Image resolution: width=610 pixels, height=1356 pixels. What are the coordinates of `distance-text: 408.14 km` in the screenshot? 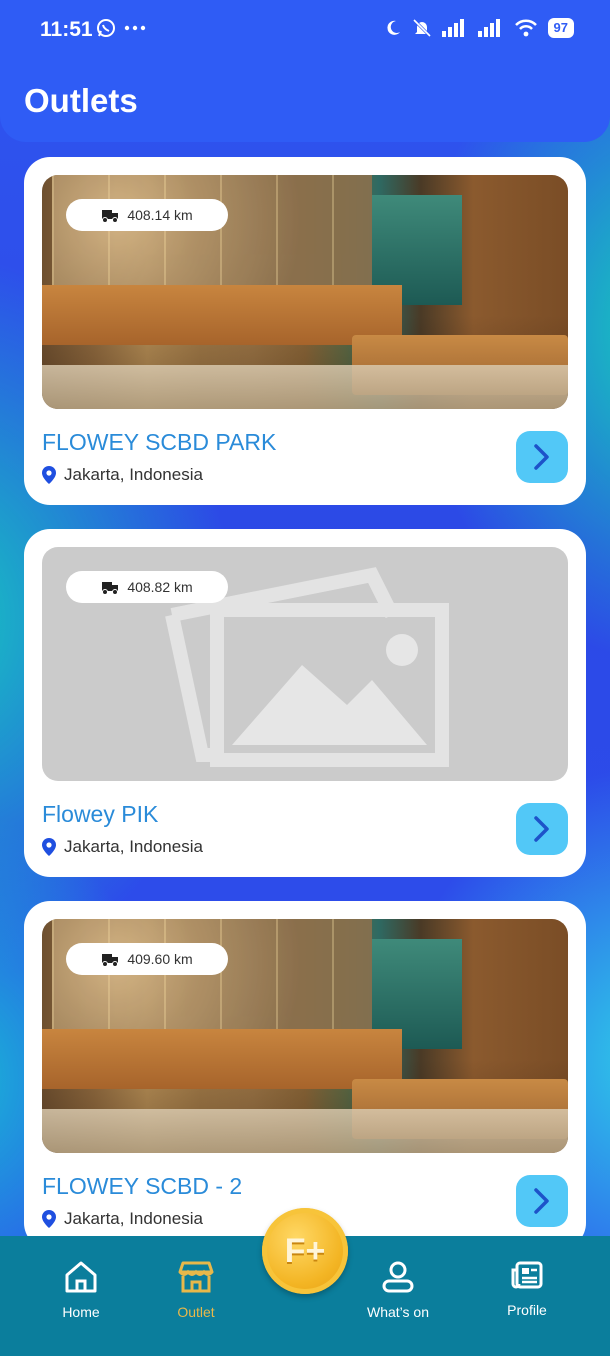 It's located at (160, 215).